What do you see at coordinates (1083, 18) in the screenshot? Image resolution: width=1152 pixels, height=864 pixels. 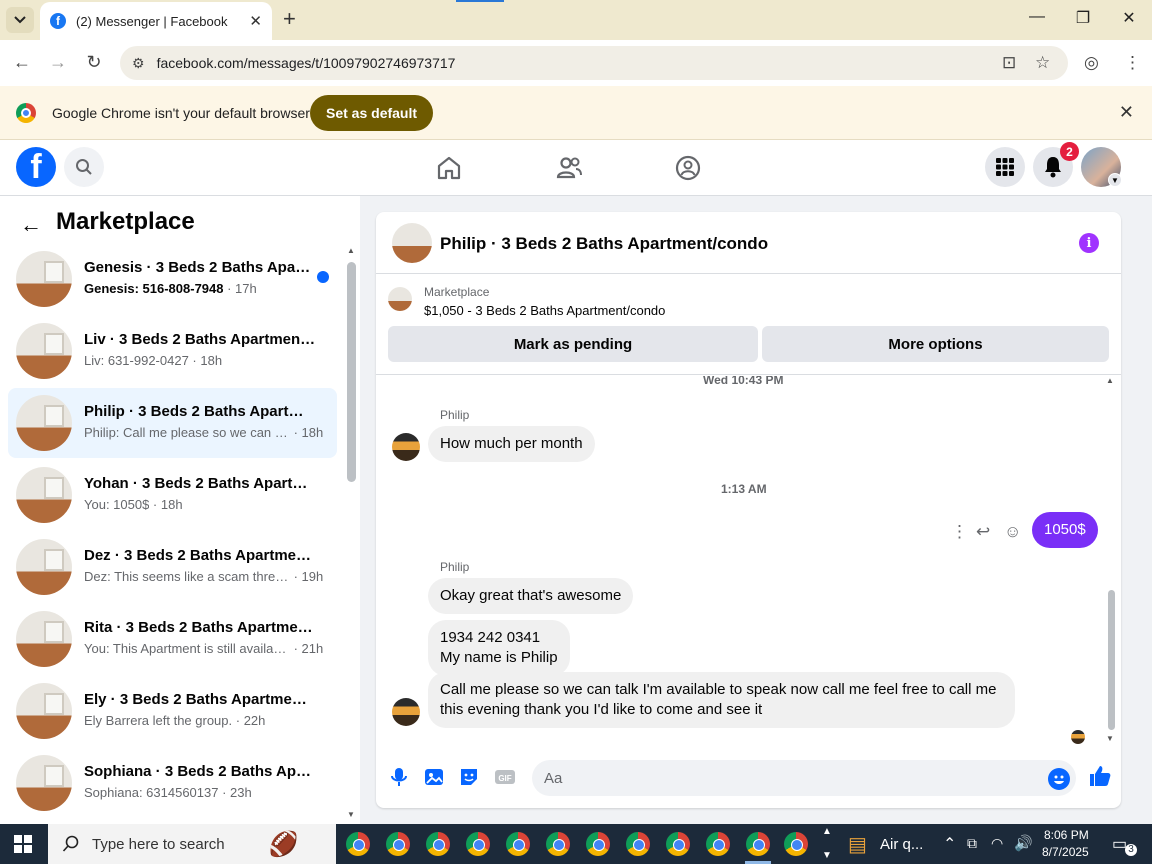 I see `restore-window-button: ❐` at bounding box center [1083, 18].